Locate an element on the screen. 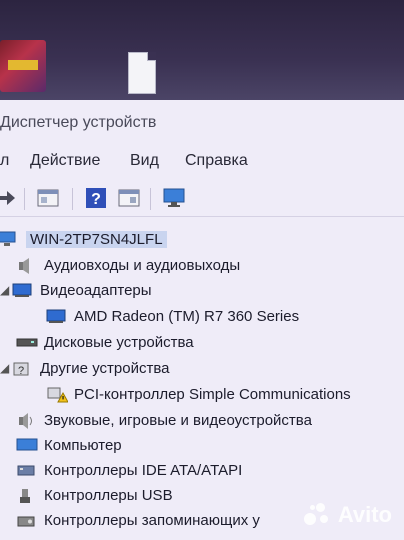  sound-icon is located at coordinates (27, 420).